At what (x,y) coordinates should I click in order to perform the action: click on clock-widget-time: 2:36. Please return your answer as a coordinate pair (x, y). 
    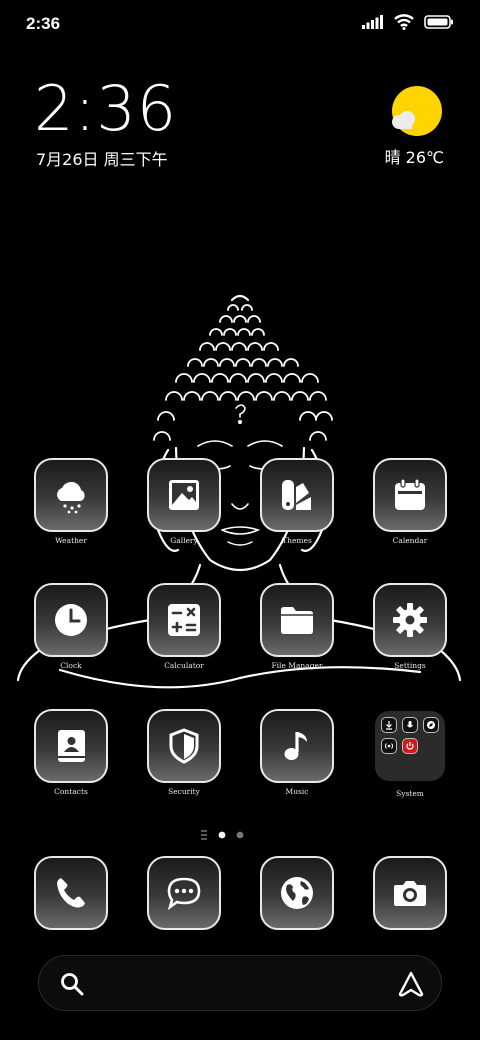
    Looking at the image, I should click on (105, 108).